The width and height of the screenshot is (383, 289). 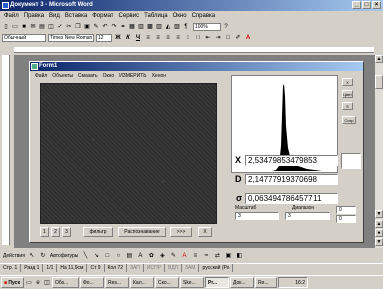 What do you see at coordinates (6, 150) in the screenshot?
I see `vertical-ruler` at bounding box center [6, 150].